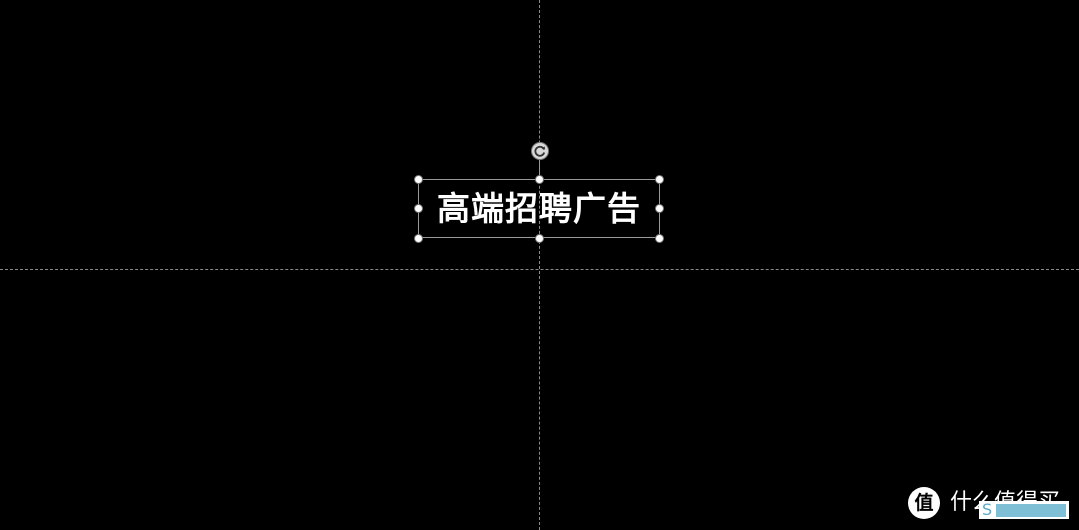 This screenshot has height=530, width=1079. What do you see at coordinates (659, 238) in the screenshot?
I see `resize-handle-bottom-right` at bounding box center [659, 238].